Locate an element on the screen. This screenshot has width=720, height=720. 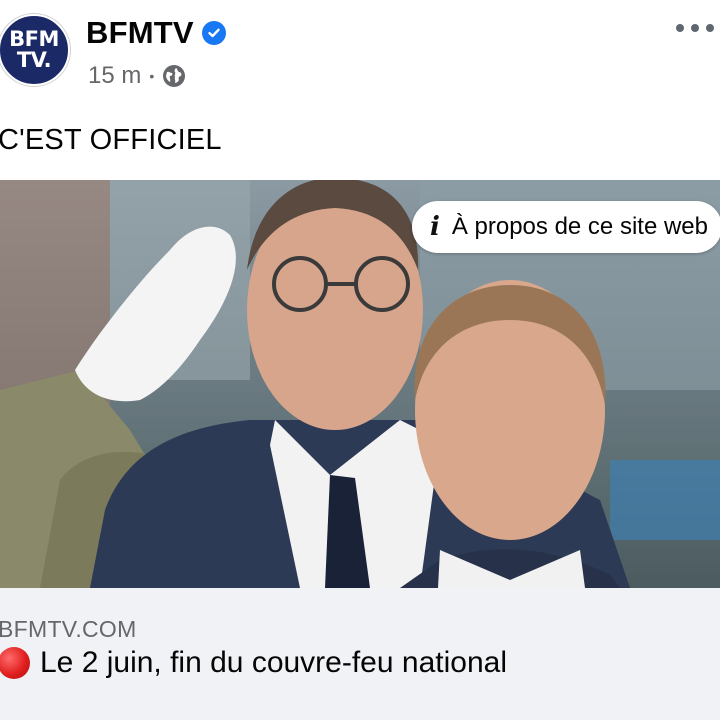
post-timestamp: 15 m is located at coordinates (114, 76).